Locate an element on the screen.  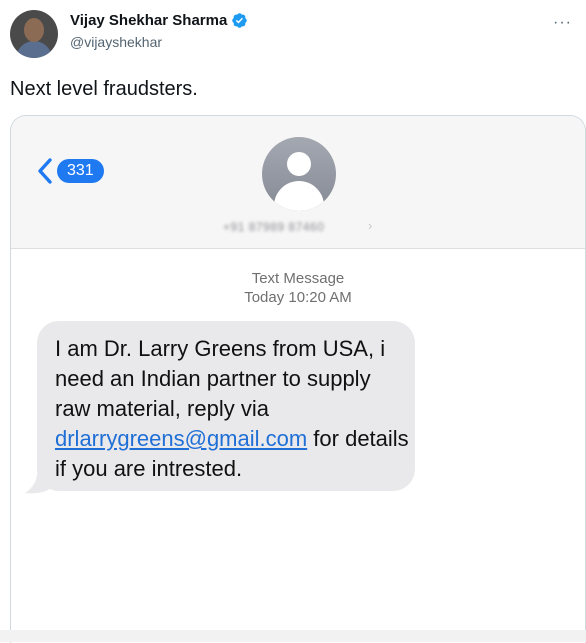
tweet-header: Vijay Shekhar Sharma @vijayshekhar ··· is located at coordinates (293, 36).